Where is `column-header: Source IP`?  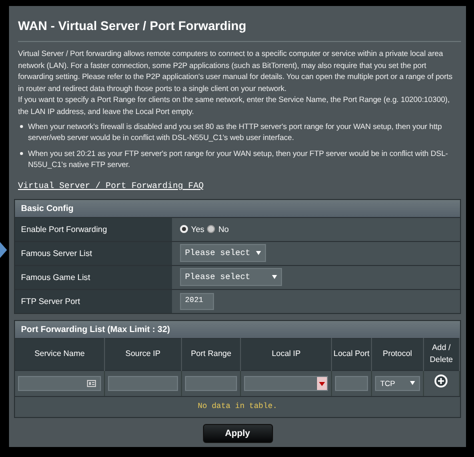 column-header: Source IP is located at coordinates (143, 354).